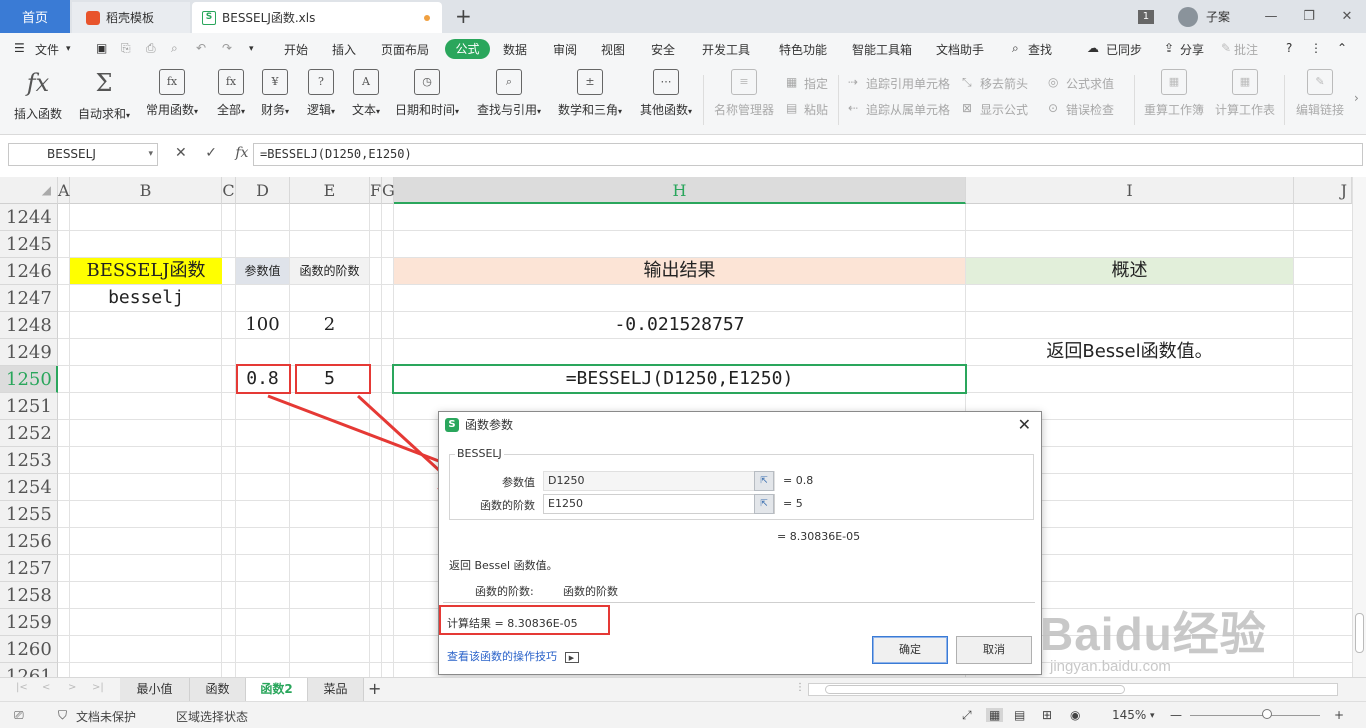 This screenshot has height=728, width=1366. What do you see at coordinates (663, 49) in the screenshot?
I see `menu-security: 安全` at bounding box center [663, 49].